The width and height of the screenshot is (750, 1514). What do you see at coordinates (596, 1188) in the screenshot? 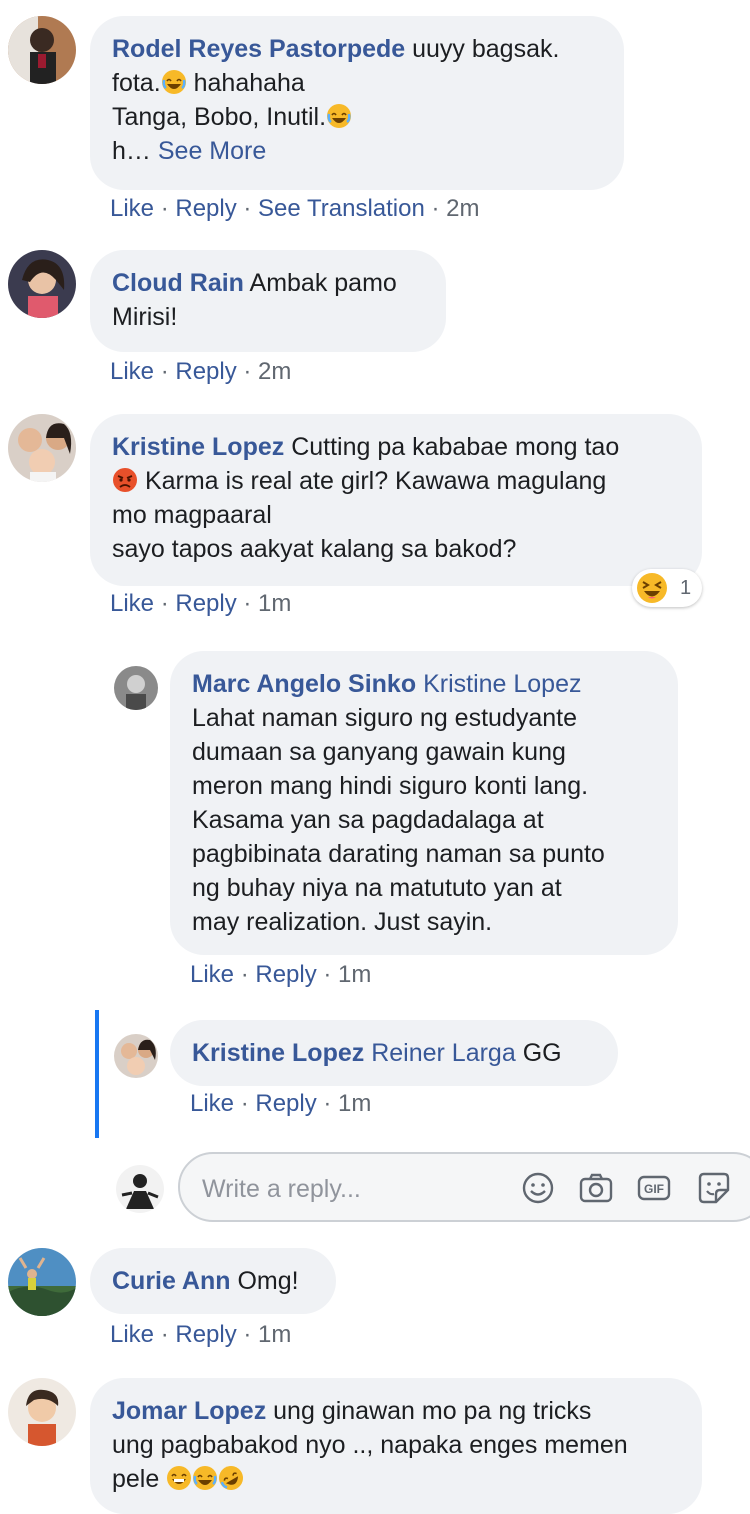
I see `camera-icon` at bounding box center [596, 1188].